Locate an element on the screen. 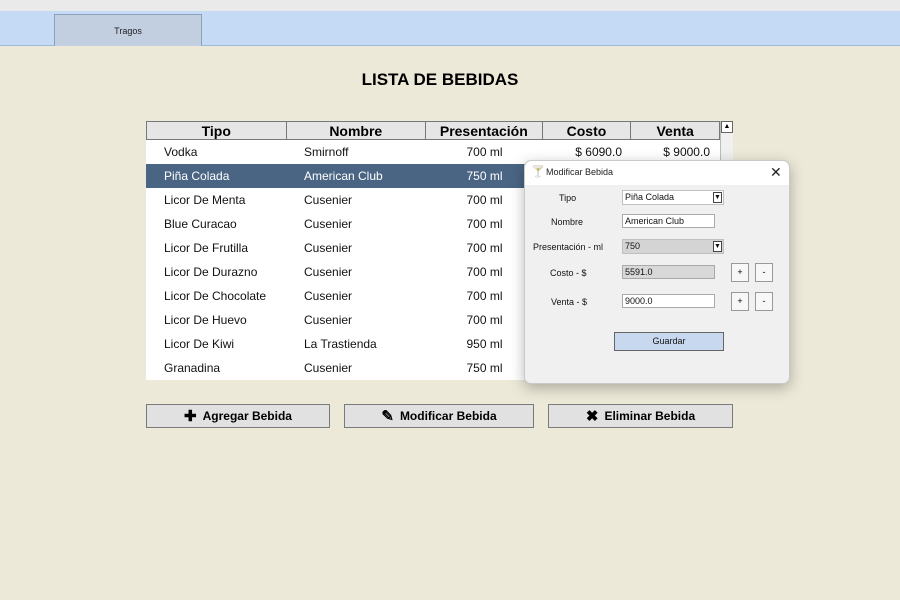 The image size is (900, 600). column-header-tipo: Tipo is located at coordinates (217, 130).